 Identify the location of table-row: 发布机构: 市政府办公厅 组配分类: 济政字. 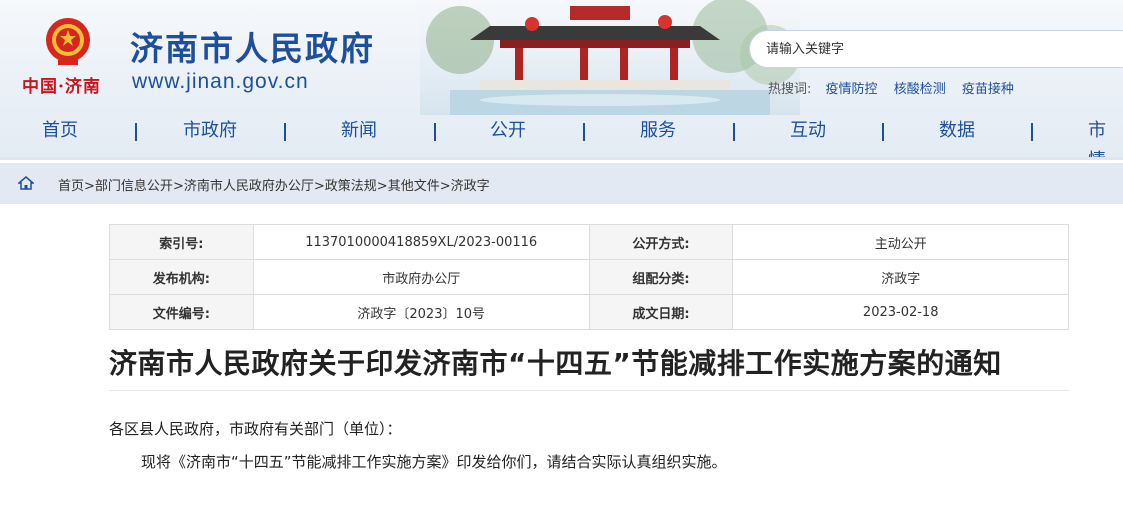
(589, 277).